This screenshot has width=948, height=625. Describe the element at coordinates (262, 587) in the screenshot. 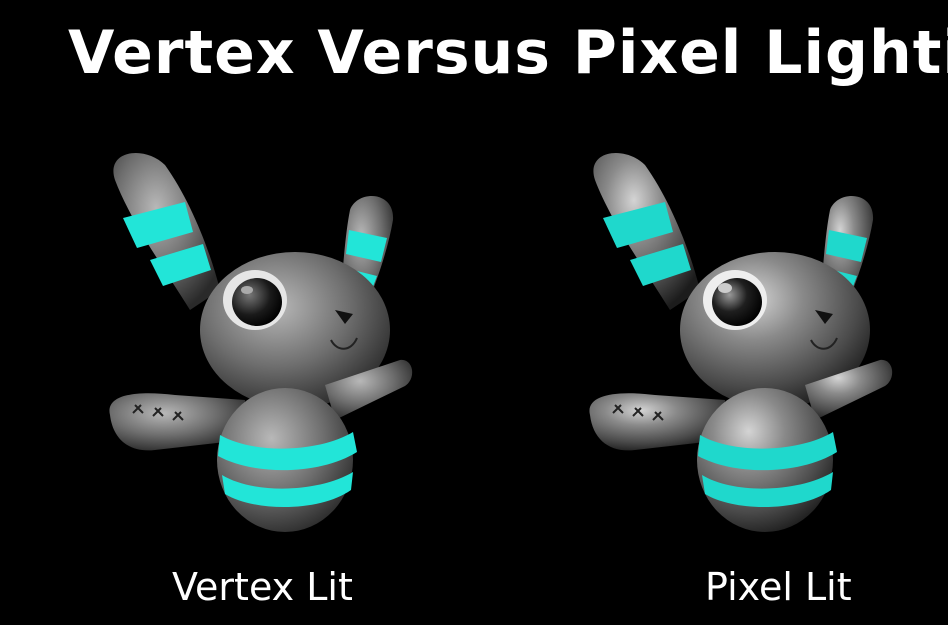

I see `vertex-lit-caption: Vertex Lit` at that location.